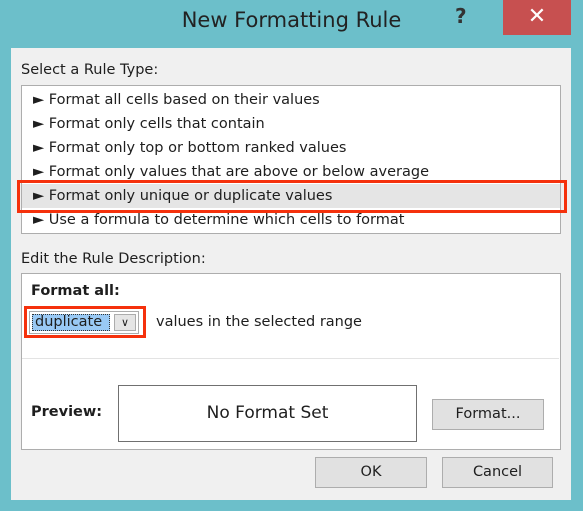 The height and width of the screenshot is (511, 583). Describe the element at coordinates (371, 472) in the screenshot. I see `ok-button: OK` at that location.